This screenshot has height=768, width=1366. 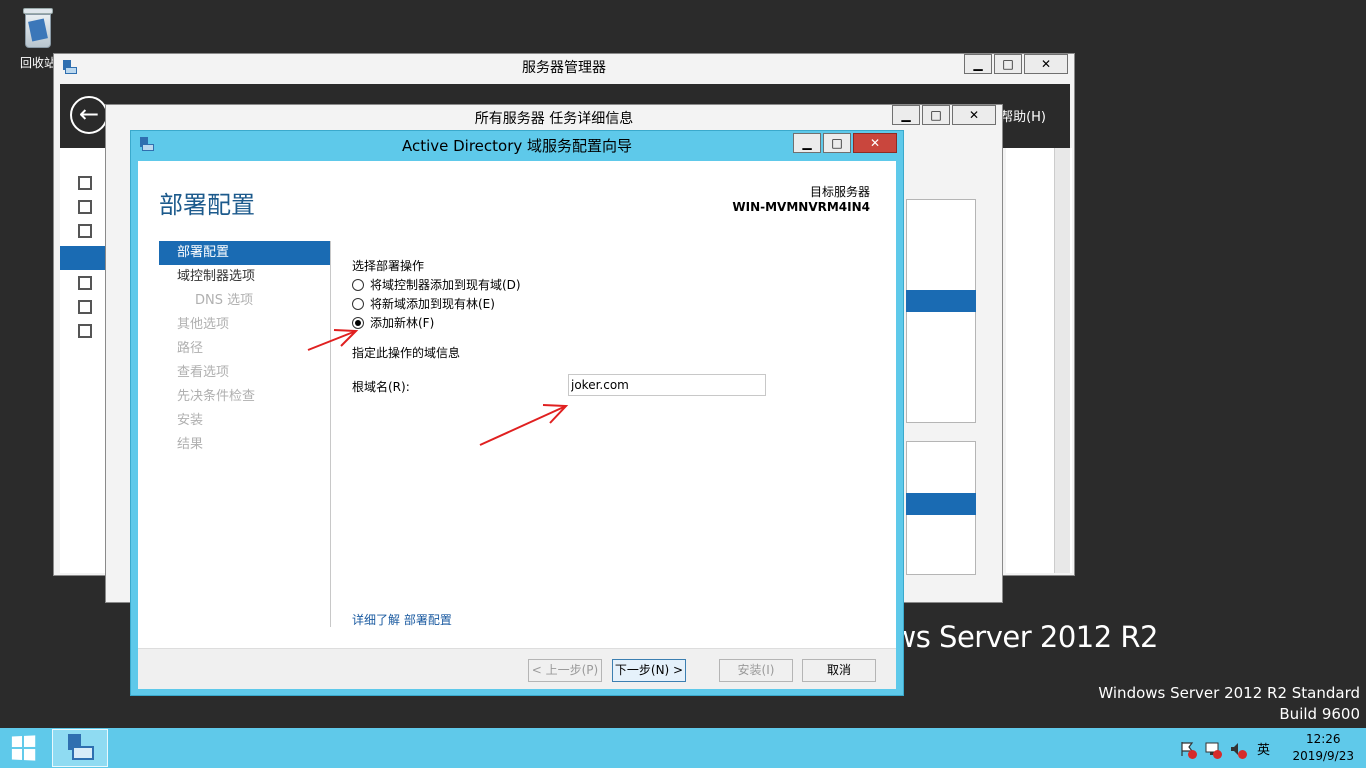 What do you see at coordinates (358, 303) in the screenshot?
I see `radio-add-domain` at bounding box center [358, 303].